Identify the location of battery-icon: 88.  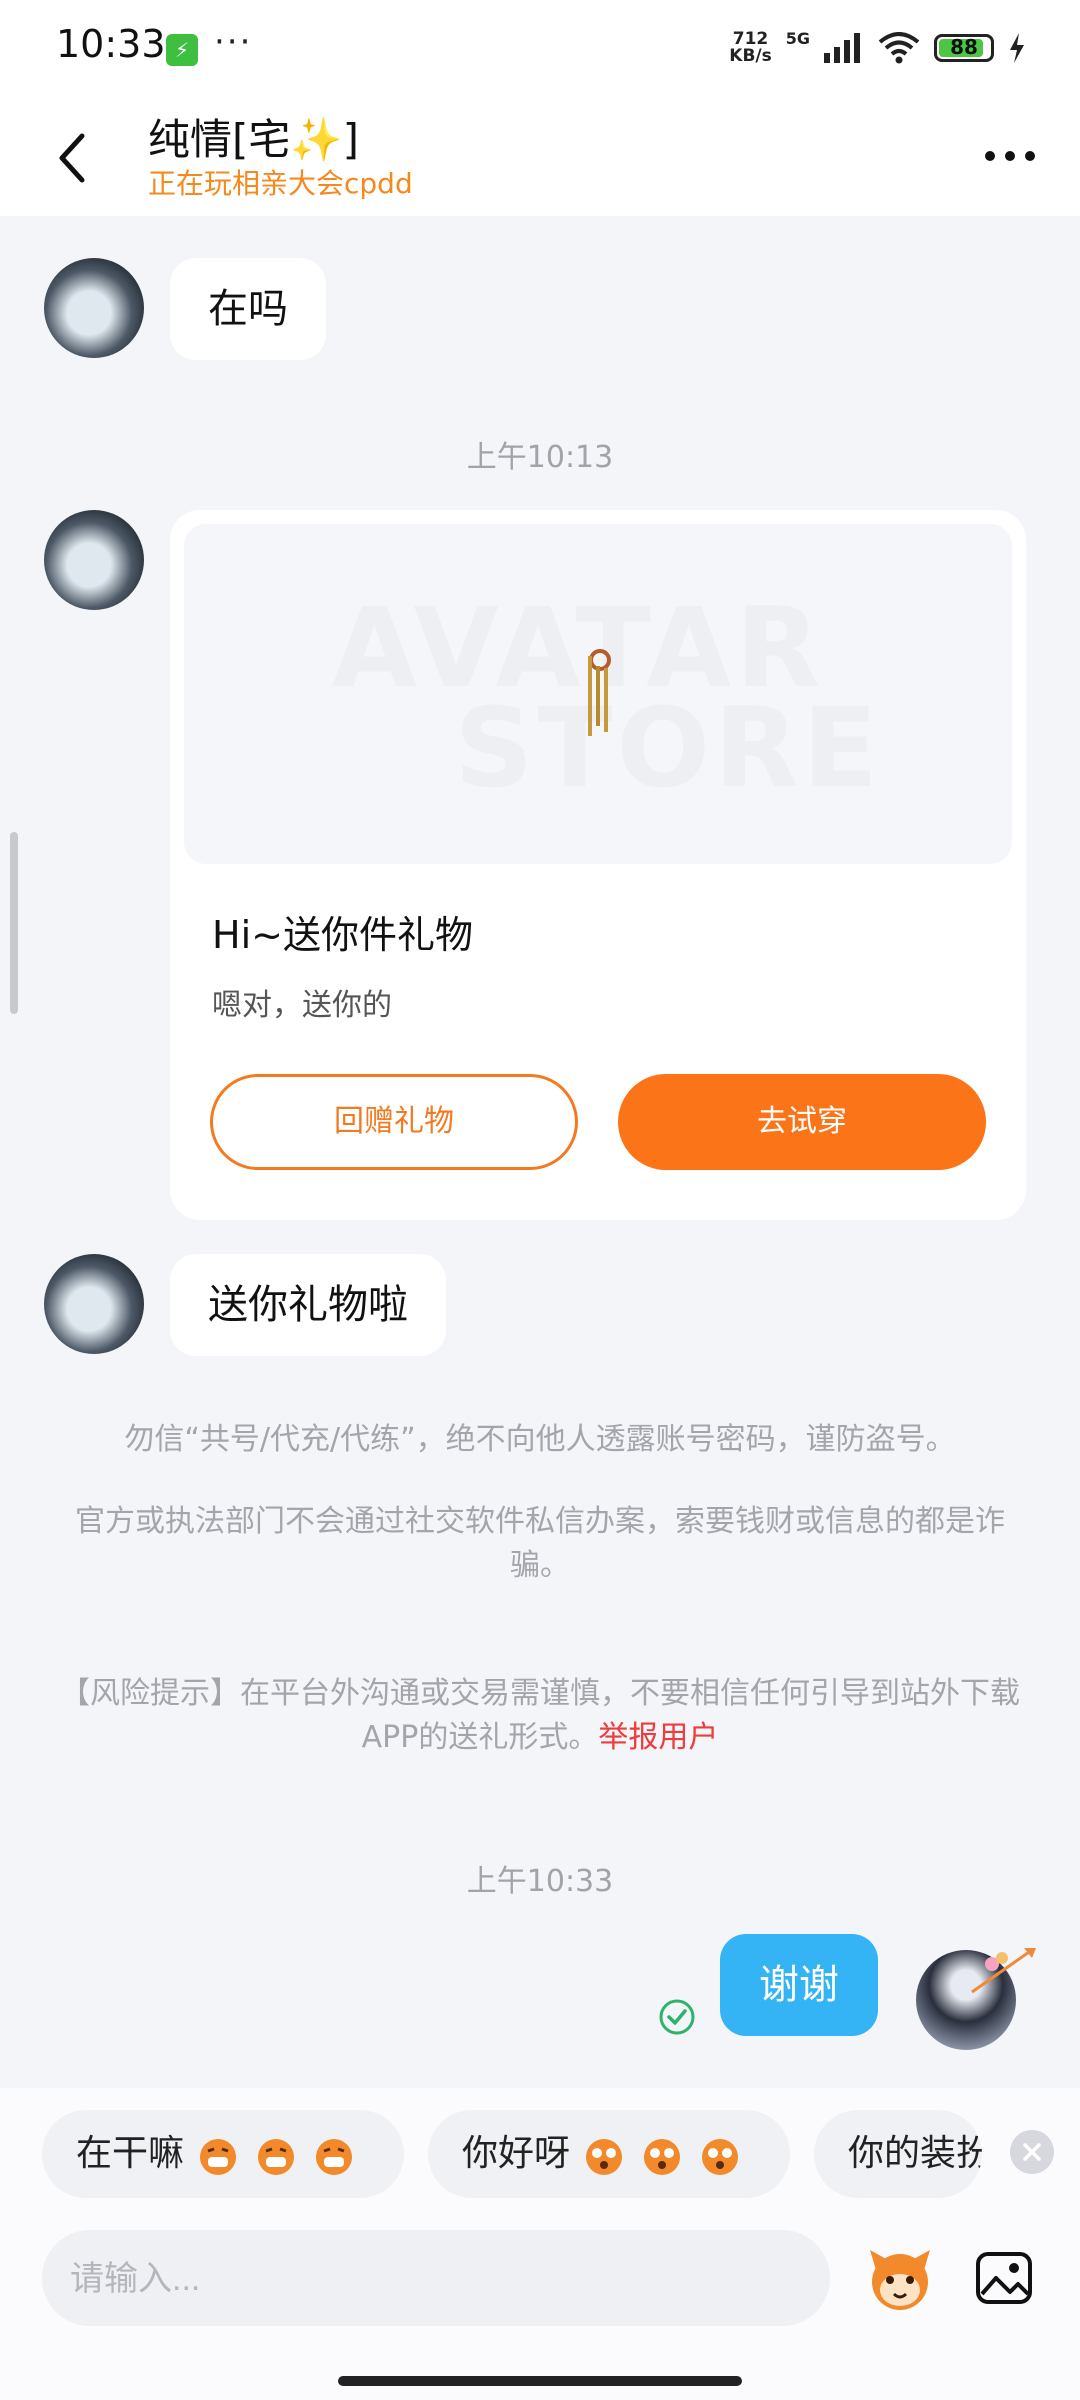
(964, 48).